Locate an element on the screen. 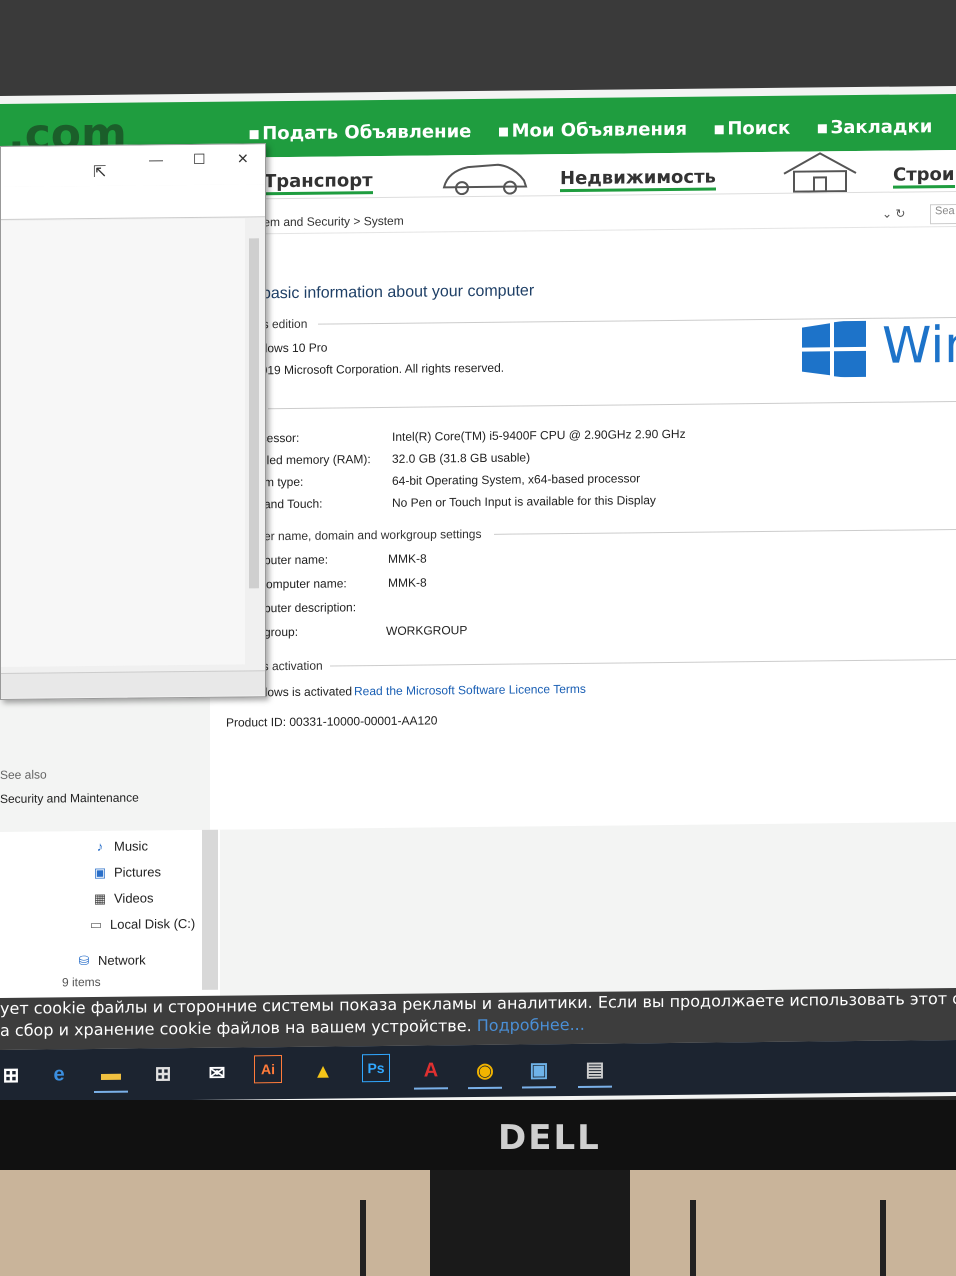  taskbar: ⊞ e ▬ ⊞ ✉ Ai ▲ Ps A ◉ ▣ ▤ is located at coordinates (478, 1070).